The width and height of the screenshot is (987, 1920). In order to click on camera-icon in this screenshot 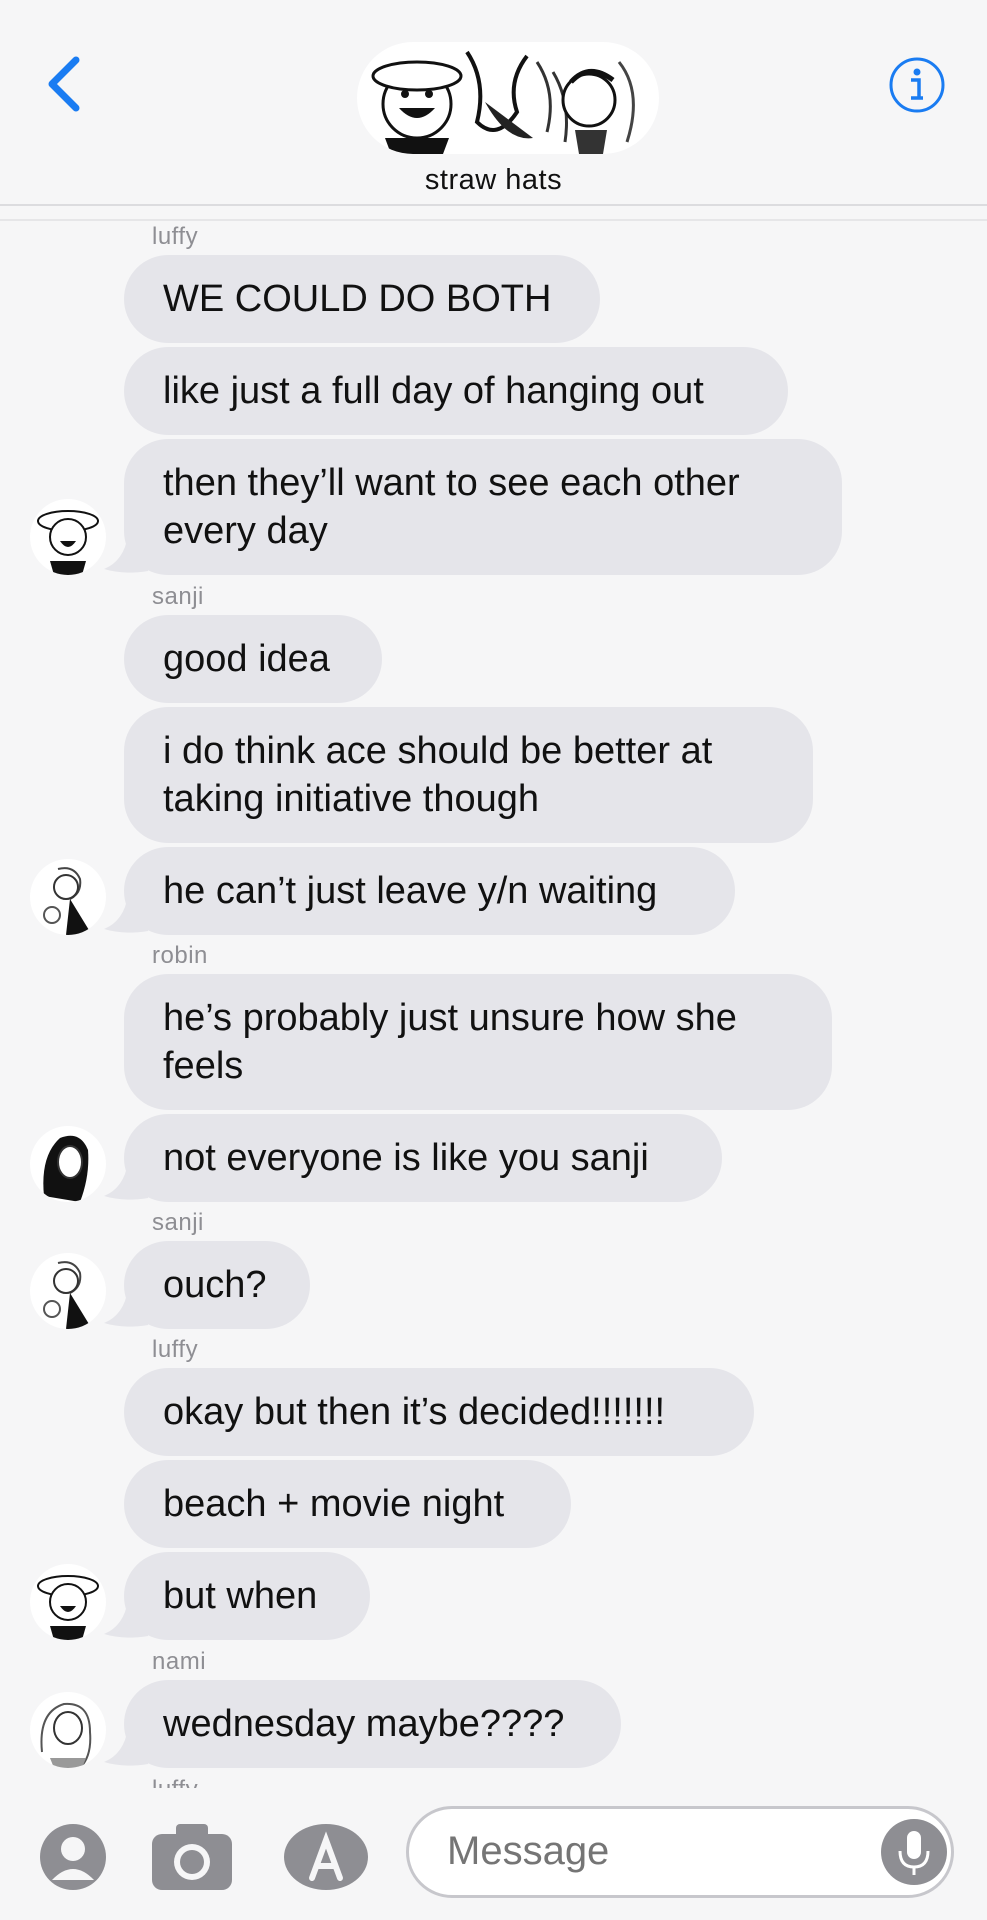, I will do `click(192, 1857)`.